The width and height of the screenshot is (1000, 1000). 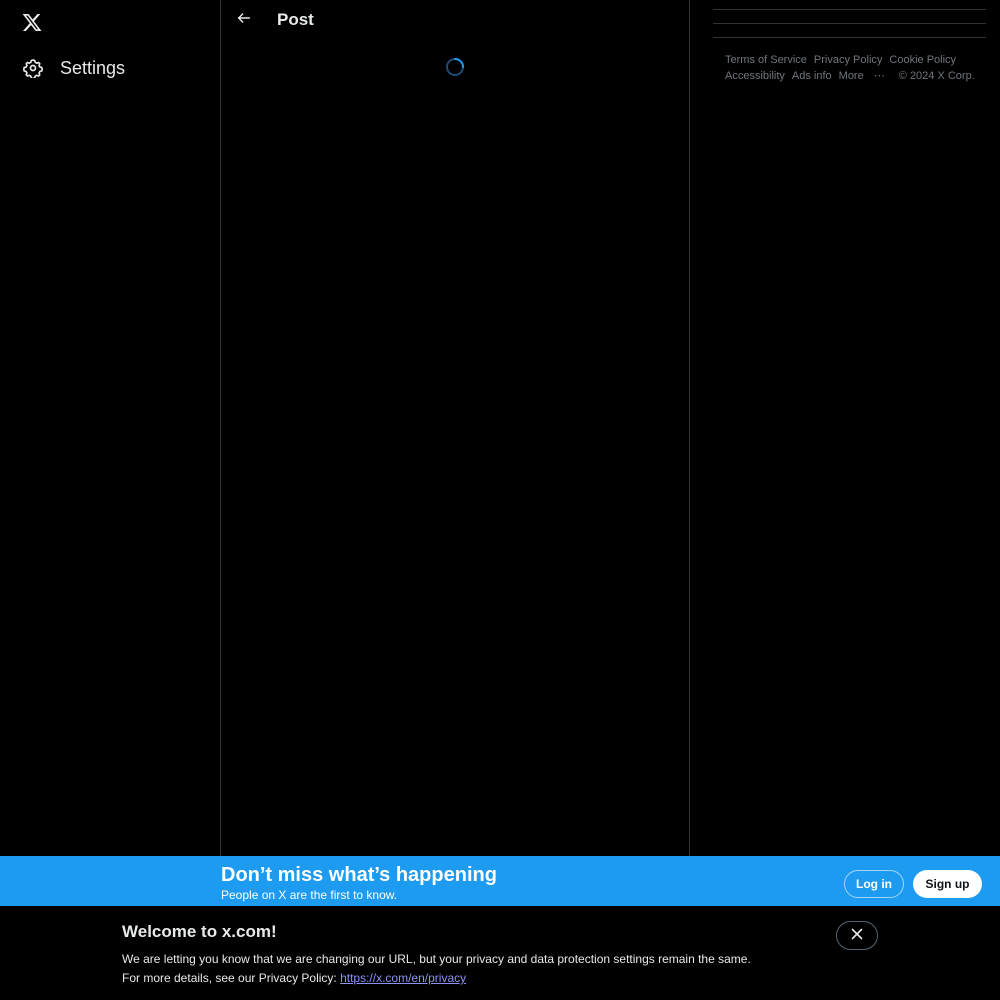 I want to click on gear-icon, so click(x=33, y=68).